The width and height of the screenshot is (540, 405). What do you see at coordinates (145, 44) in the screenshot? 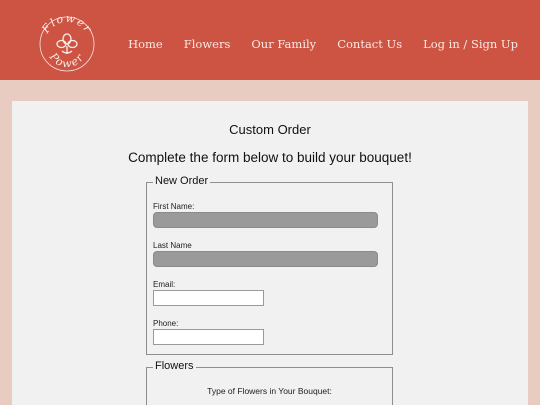
I see `nav-home: Home` at bounding box center [145, 44].